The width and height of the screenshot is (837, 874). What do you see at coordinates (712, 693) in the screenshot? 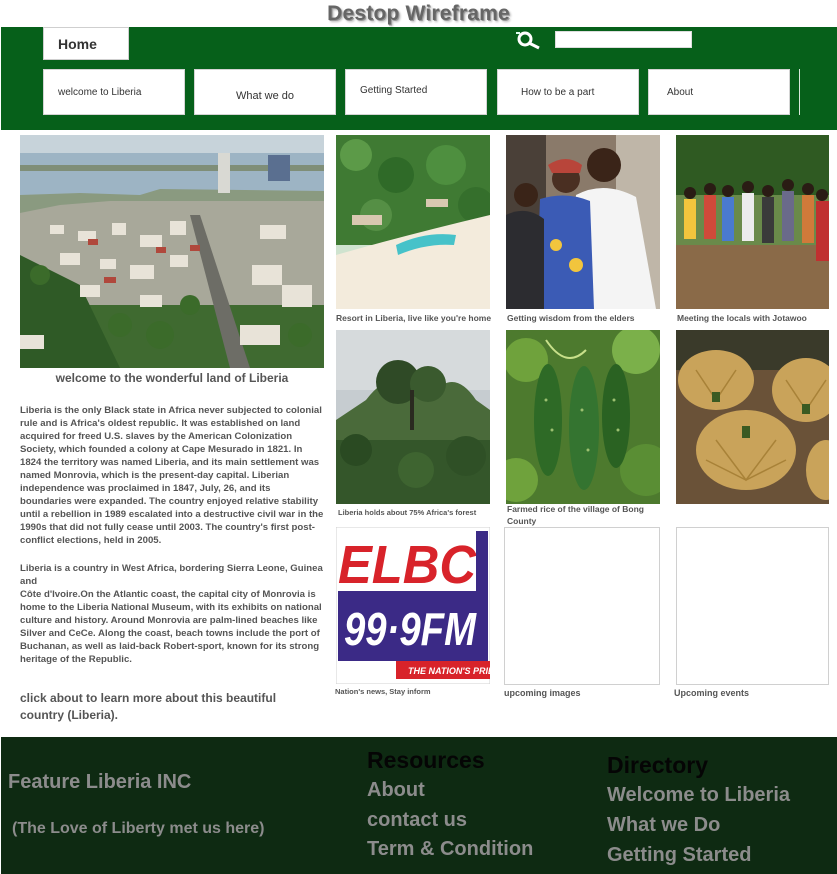
I see `gallery-caption: Upcoming events` at bounding box center [712, 693].